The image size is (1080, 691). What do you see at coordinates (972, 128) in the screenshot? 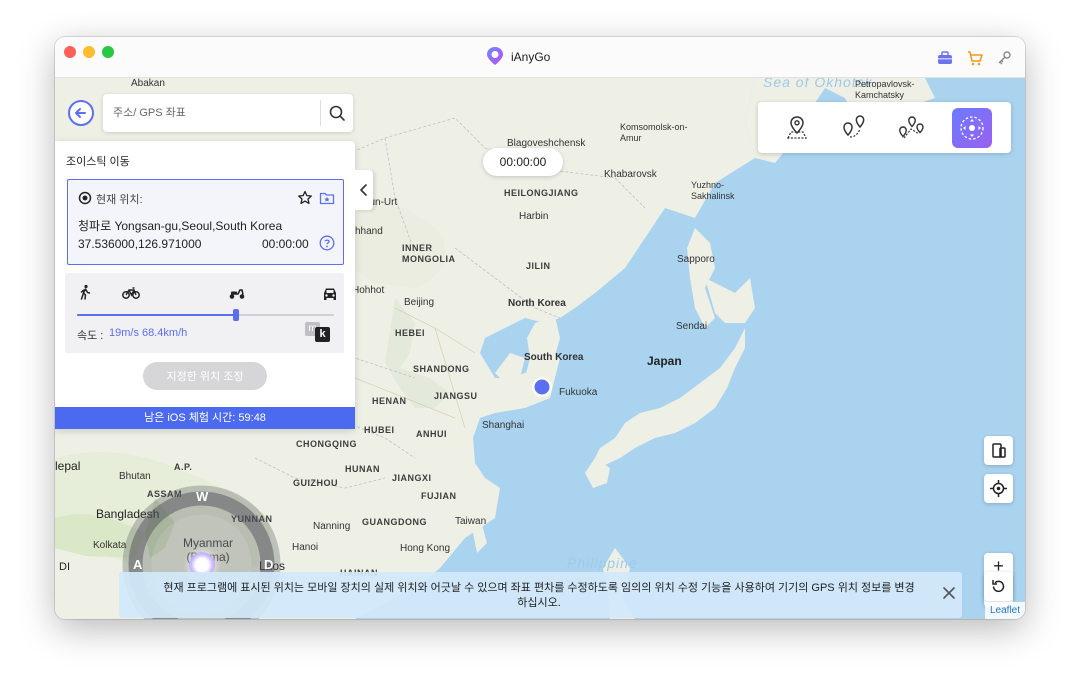
I see `joystick-mode-button` at bounding box center [972, 128].